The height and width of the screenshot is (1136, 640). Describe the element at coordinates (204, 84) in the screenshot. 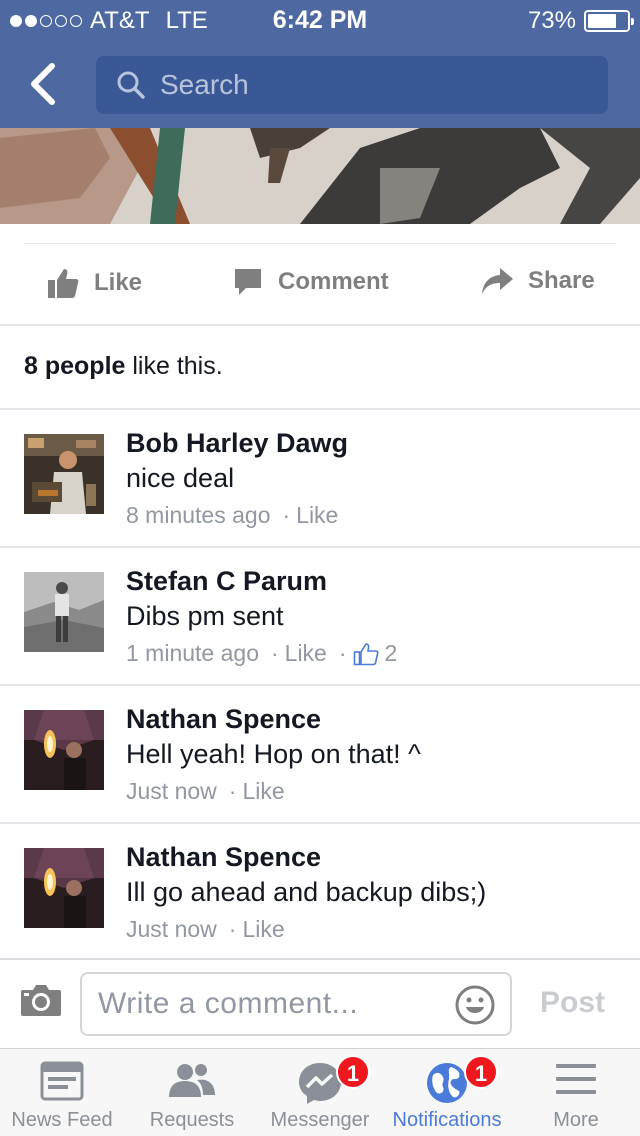

I see `search-placeholder: Search` at that location.